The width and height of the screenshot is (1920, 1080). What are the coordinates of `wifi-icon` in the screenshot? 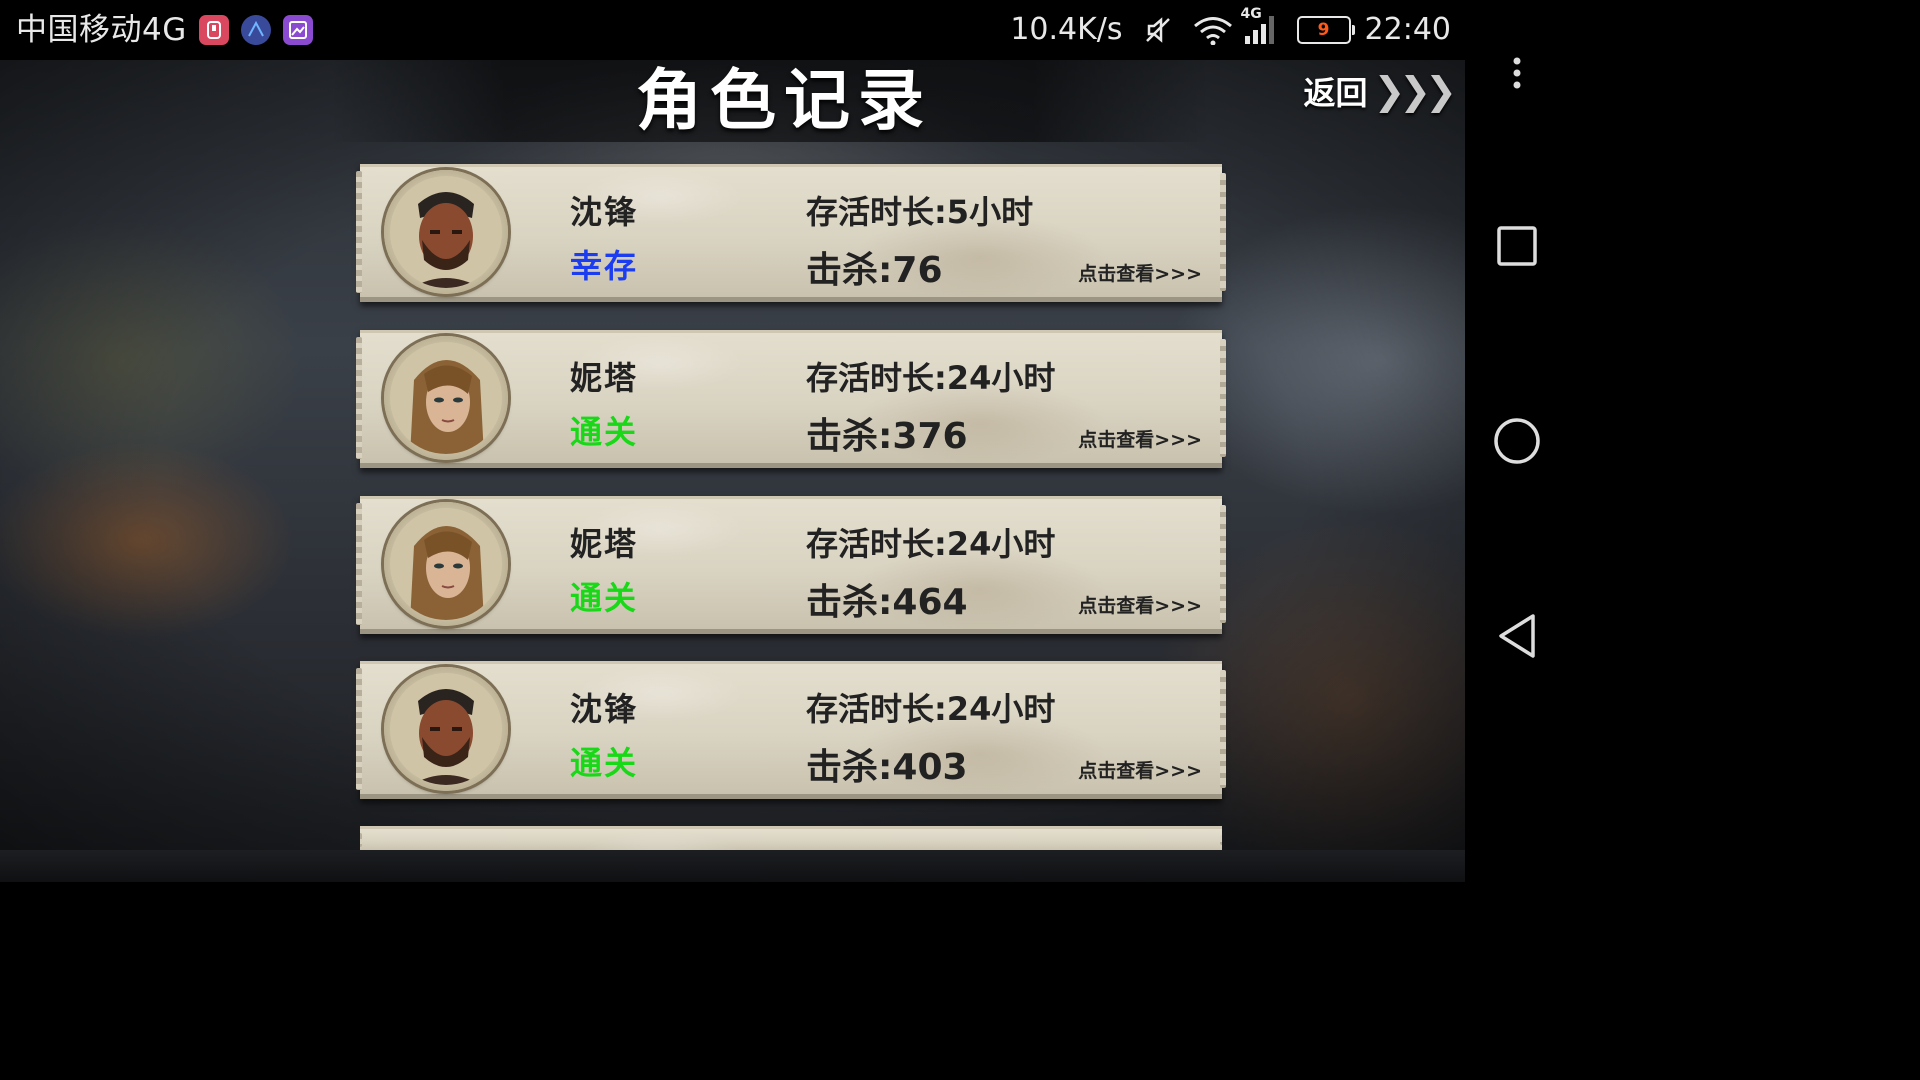 It's located at (1213, 30).